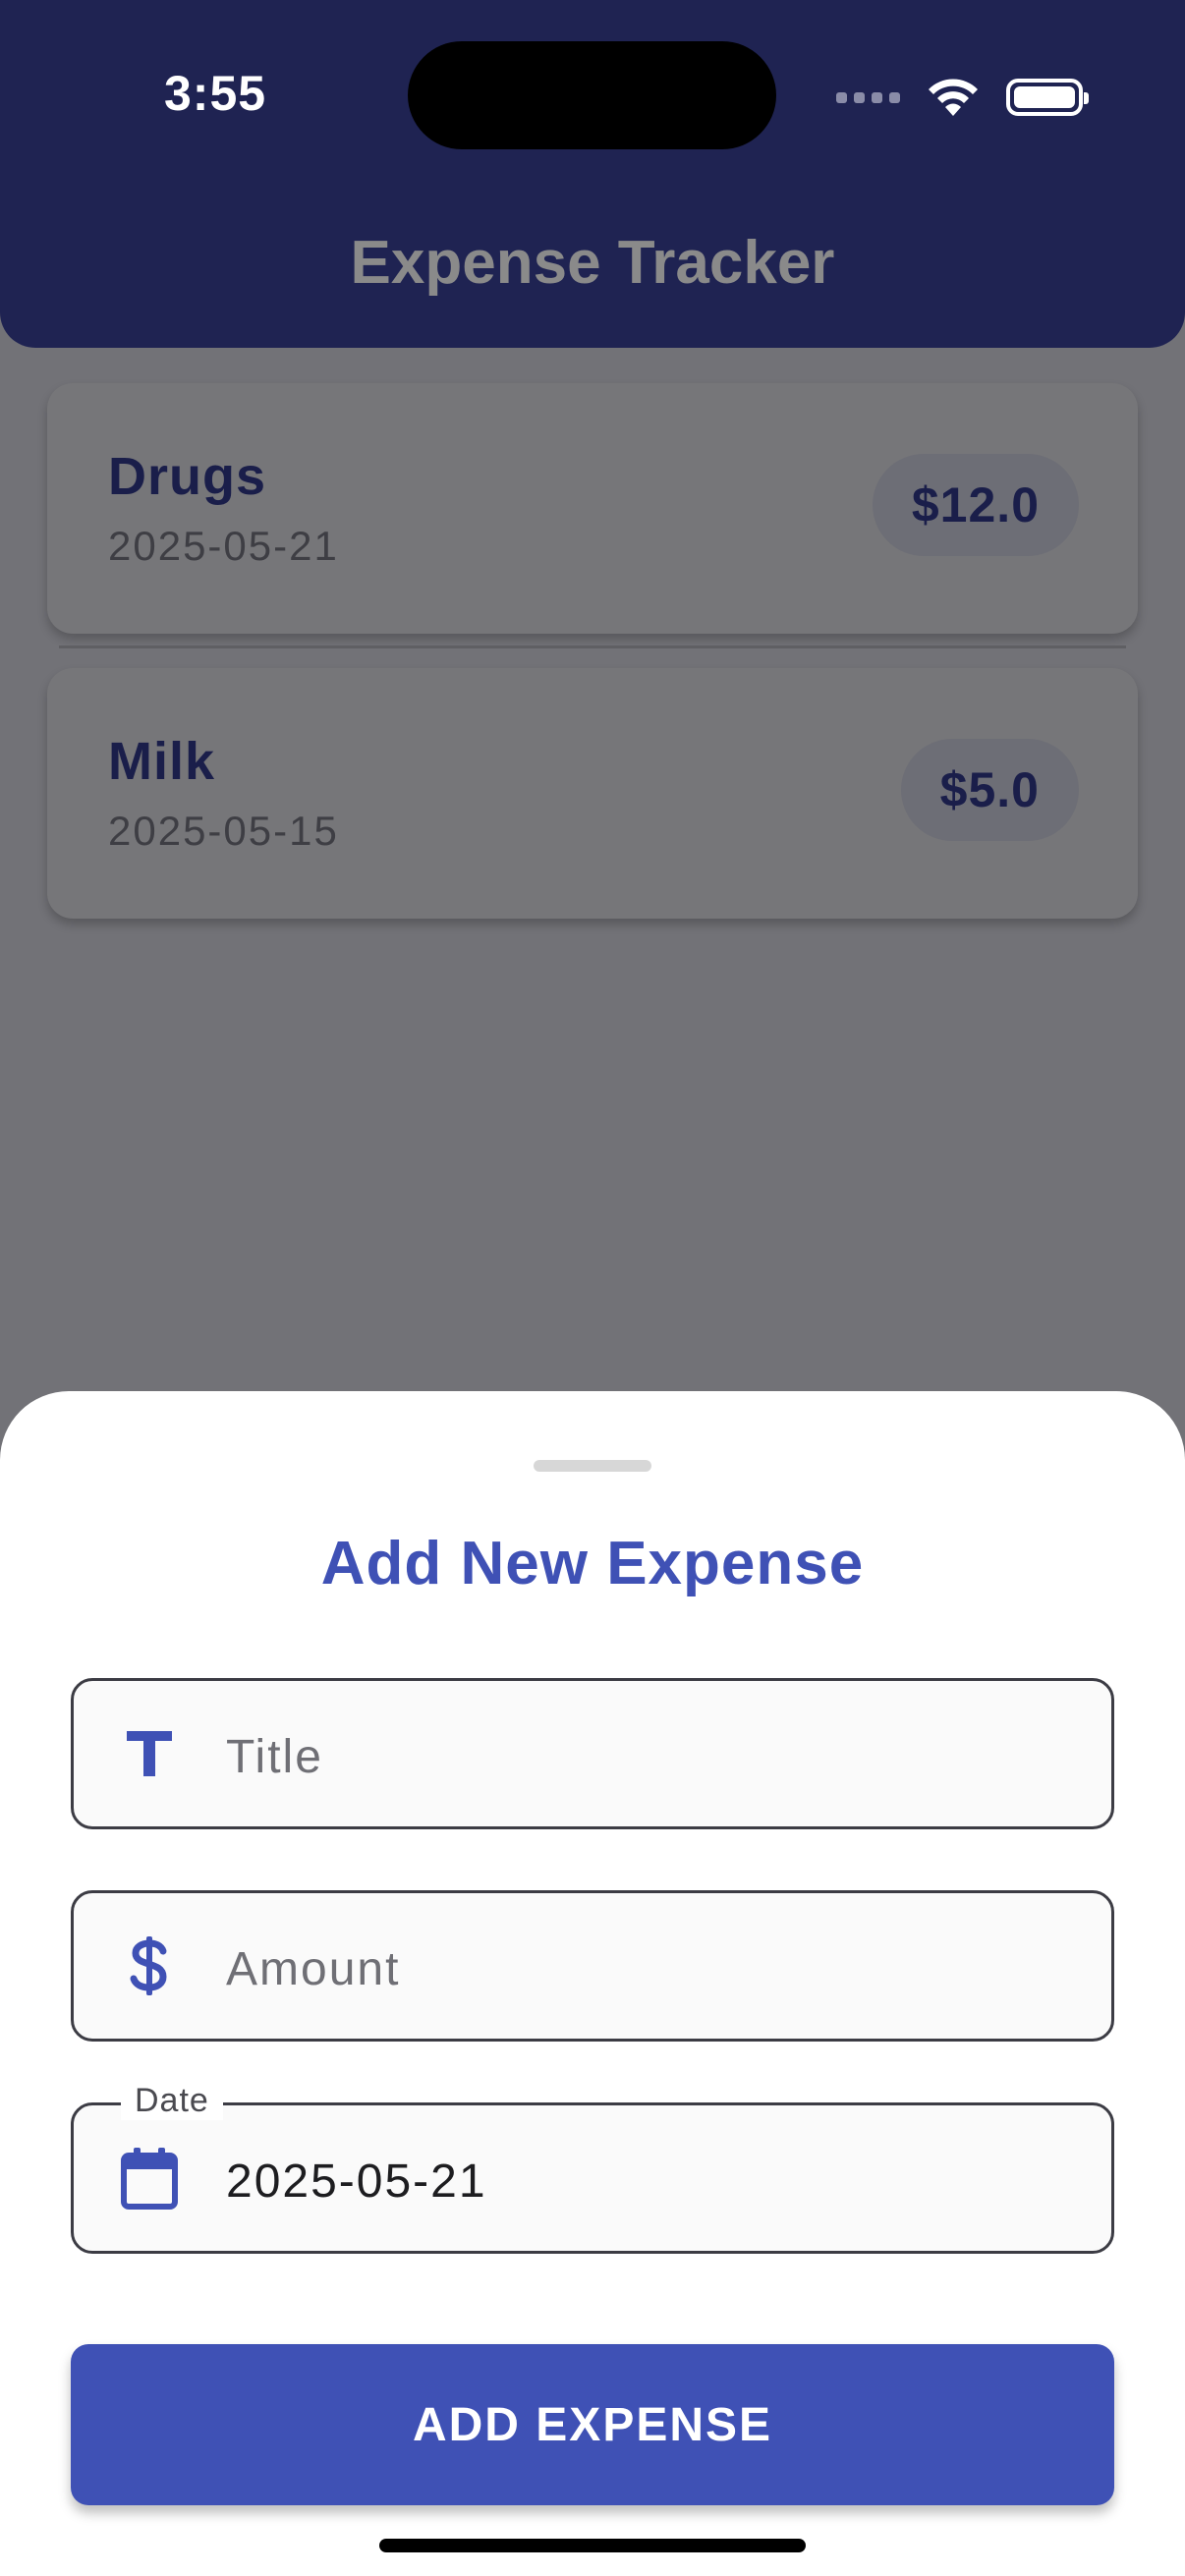 Image resolution: width=1185 pixels, height=2576 pixels. What do you see at coordinates (216, 93) in the screenshot?
I see `status-time: 3:55` at bounding box center [216, 93].